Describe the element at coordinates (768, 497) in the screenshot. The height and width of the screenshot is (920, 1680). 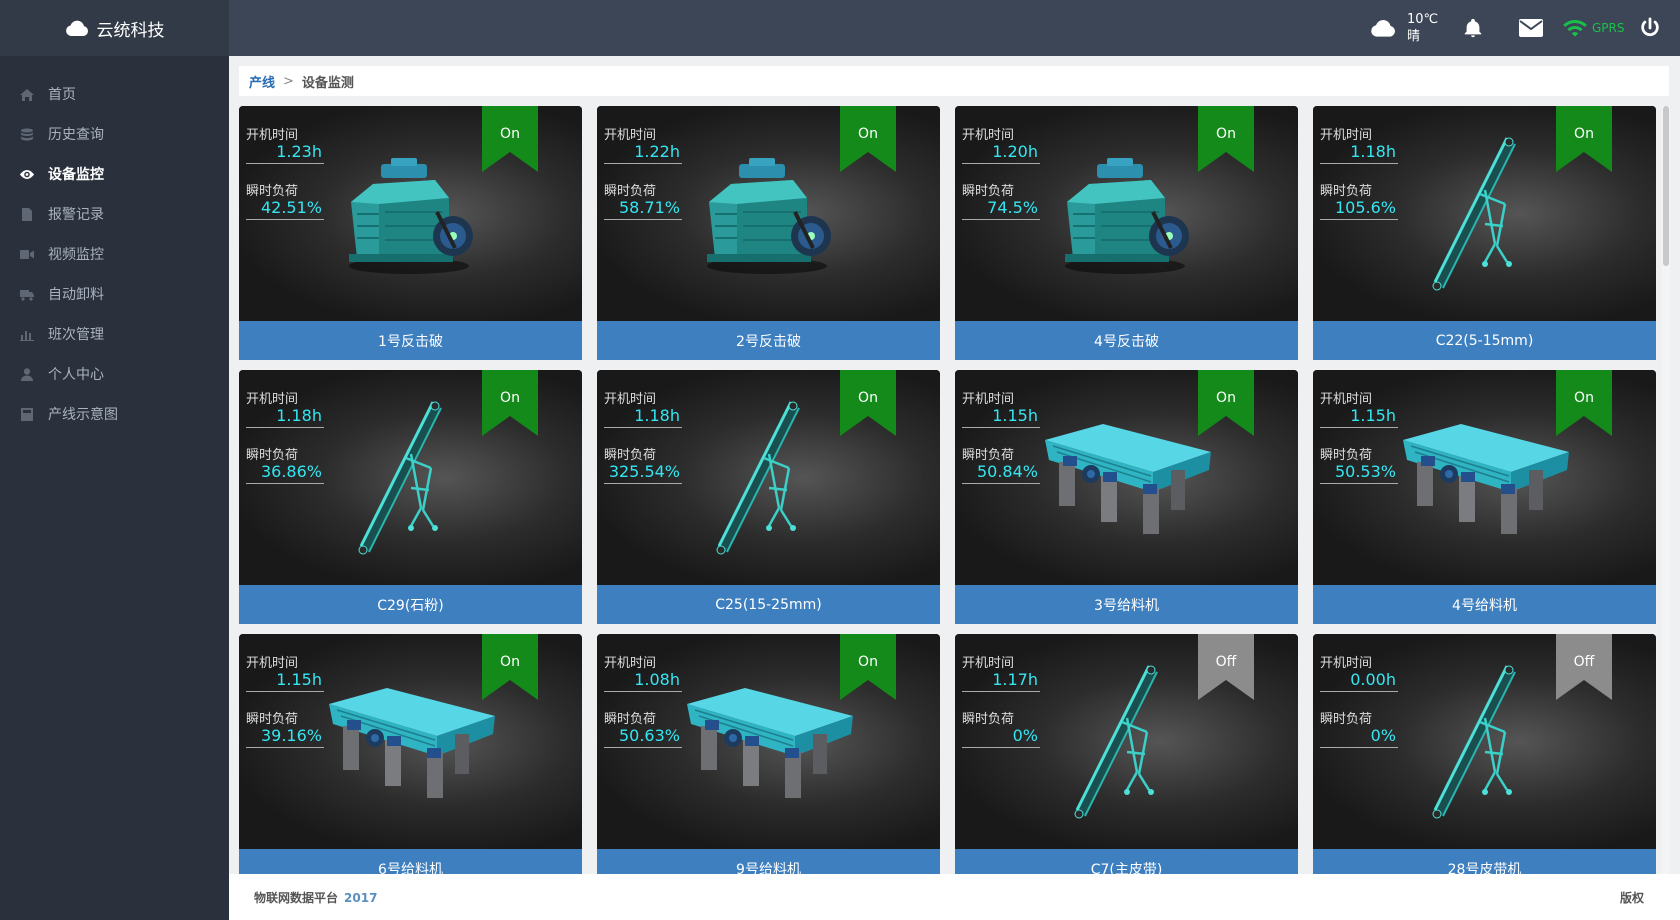
I see `device-card: 开机时间 1.18h 瞬时负荷 325.54% On C25(15-25mm)` at that location.